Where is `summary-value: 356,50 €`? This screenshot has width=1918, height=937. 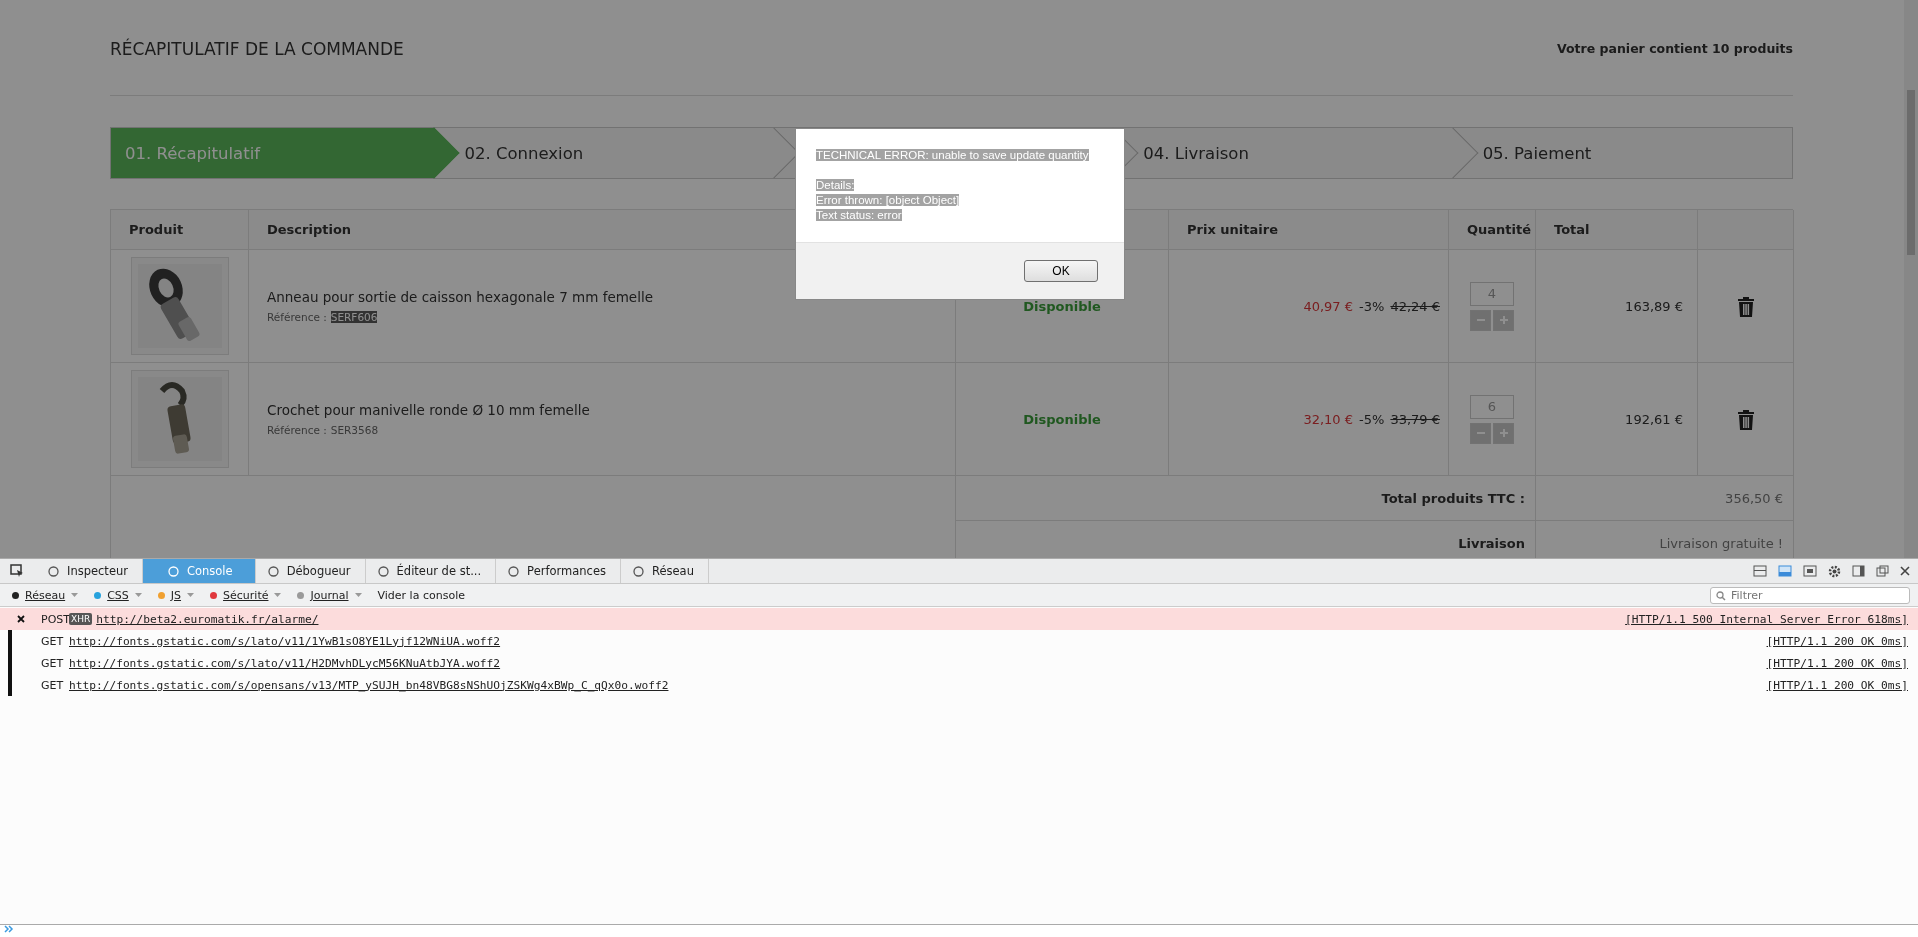
summary-value: 356,50 € is located at coordinates (1665, 498).